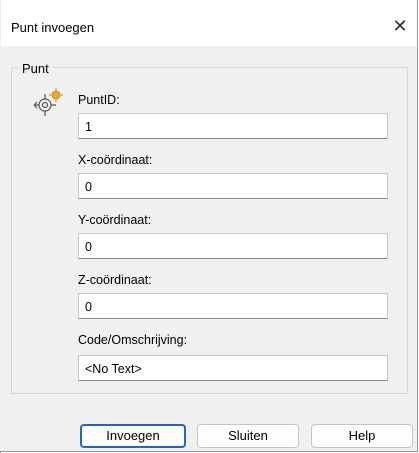 The height and width of the screenshot is (453, 419). What do you see at coordinates (53, 27) in the screenshot?
I see `dialog-title: Punt invoegen` at bounding box center [53, 27].